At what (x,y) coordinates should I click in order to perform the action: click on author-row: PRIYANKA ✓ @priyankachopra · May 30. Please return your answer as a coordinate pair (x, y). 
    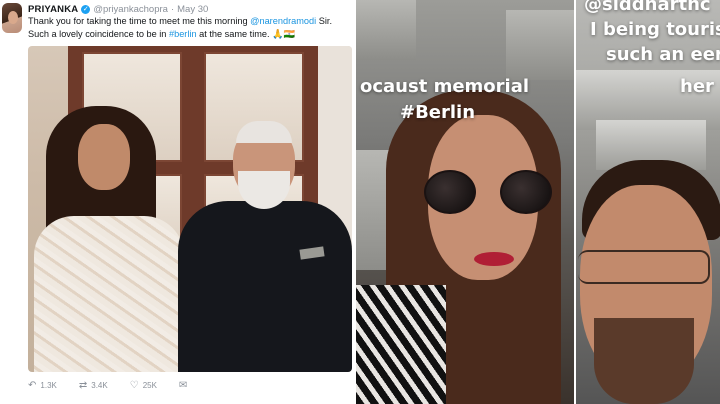
    Looking at the image, I should click on (118, 9).